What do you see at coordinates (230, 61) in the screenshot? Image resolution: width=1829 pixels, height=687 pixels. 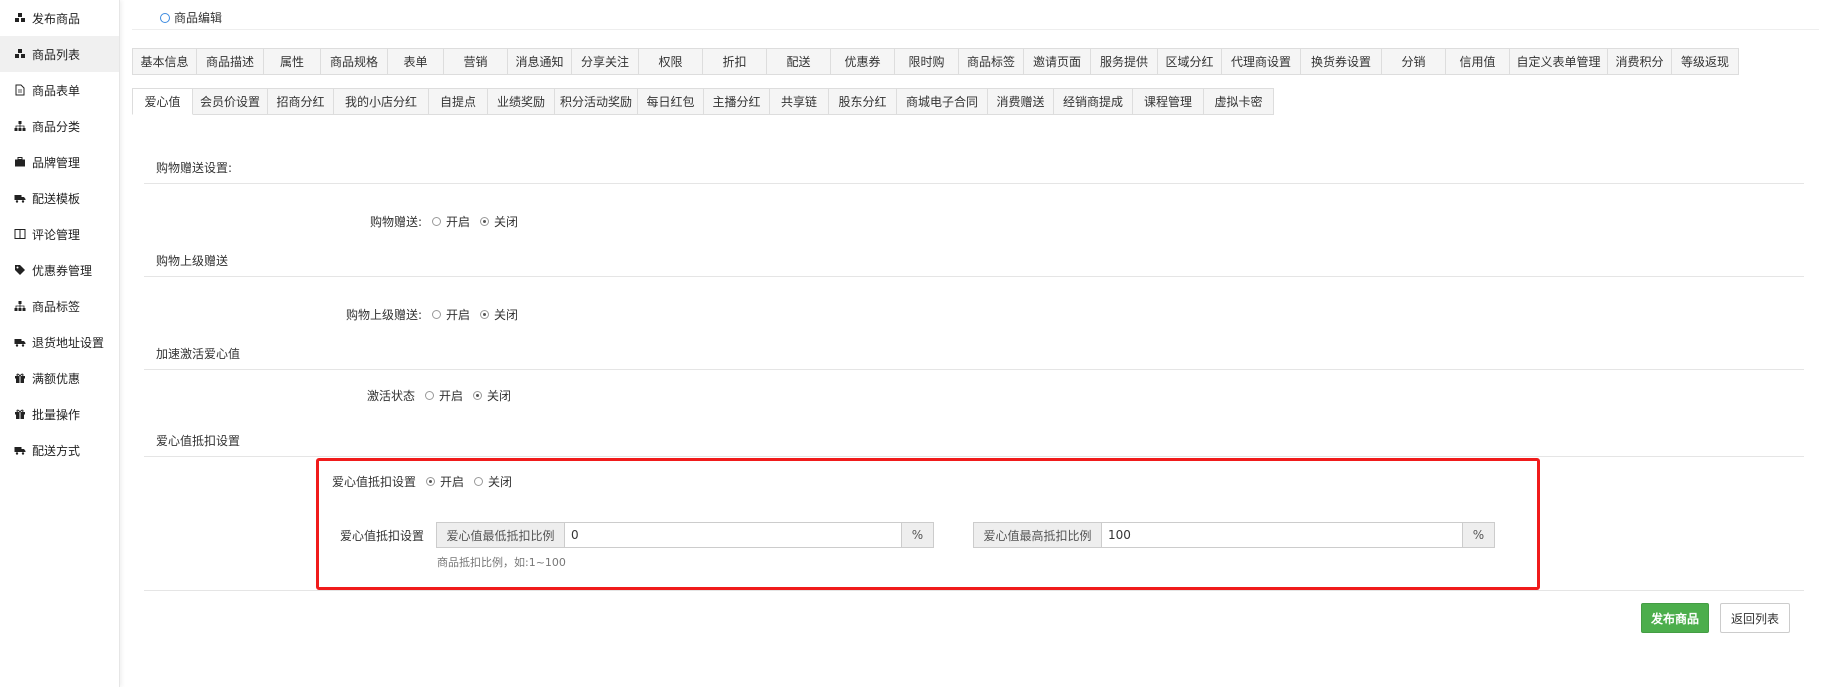 I see `tab: 商品描述` at bounding box center [230, 61].